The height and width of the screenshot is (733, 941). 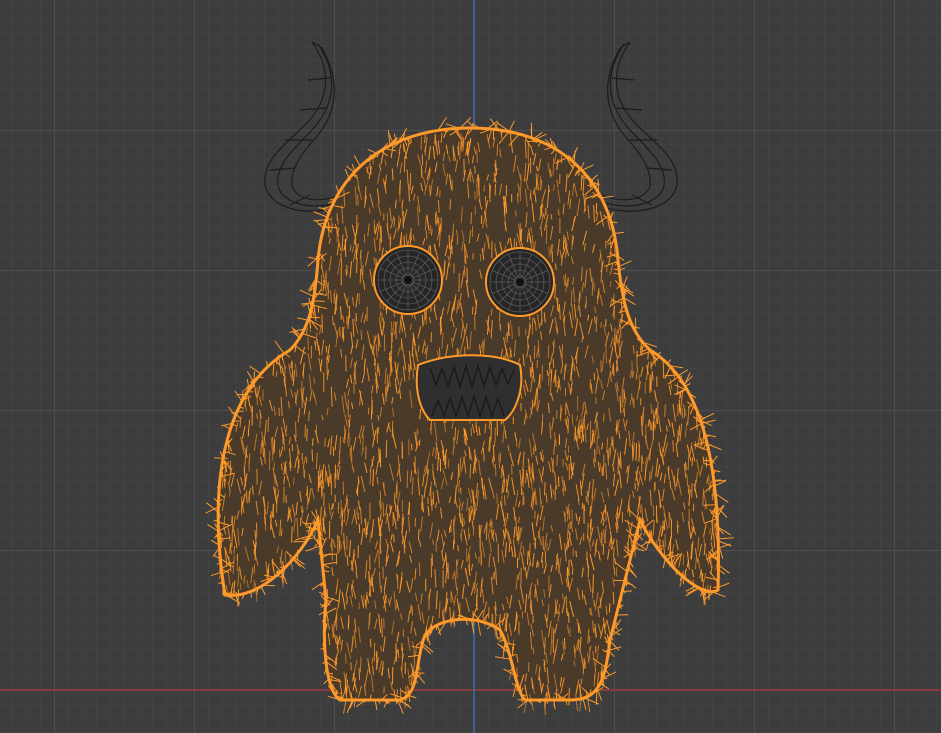 What do you see at coordinates (469, 387) in the screenshot?
I see `mouth` at bounding box center [469, 387].